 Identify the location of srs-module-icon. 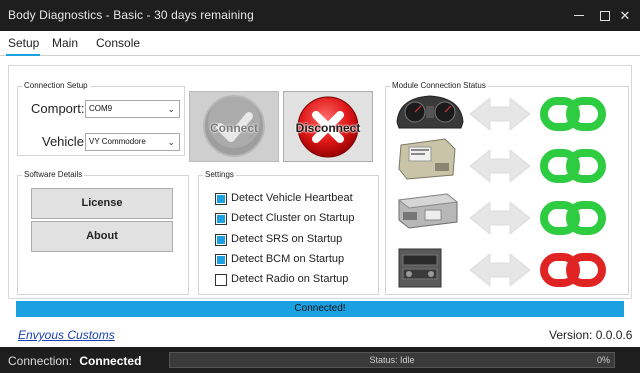
(427, 159).